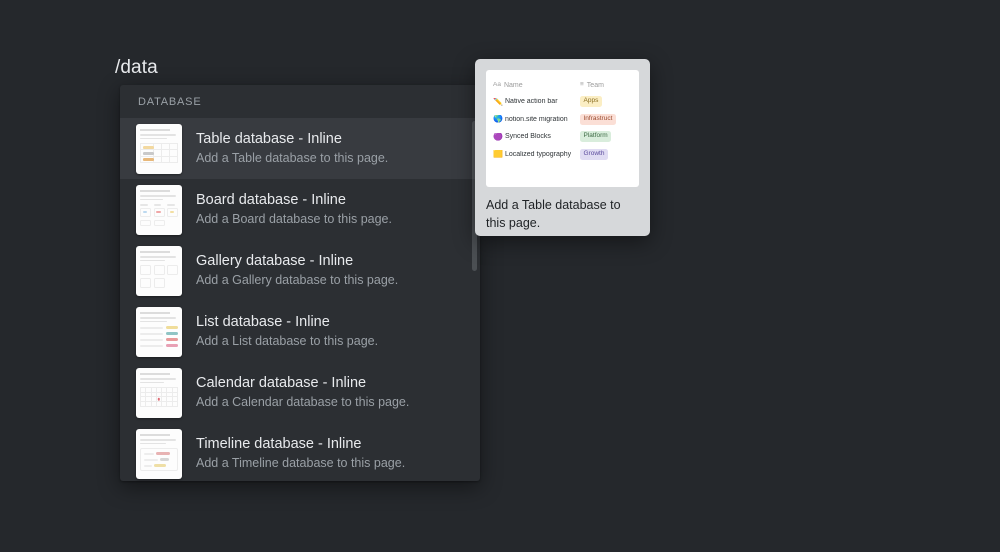  I want to click on preview-row-team-cell: Infrastruct, so click(606, 119).